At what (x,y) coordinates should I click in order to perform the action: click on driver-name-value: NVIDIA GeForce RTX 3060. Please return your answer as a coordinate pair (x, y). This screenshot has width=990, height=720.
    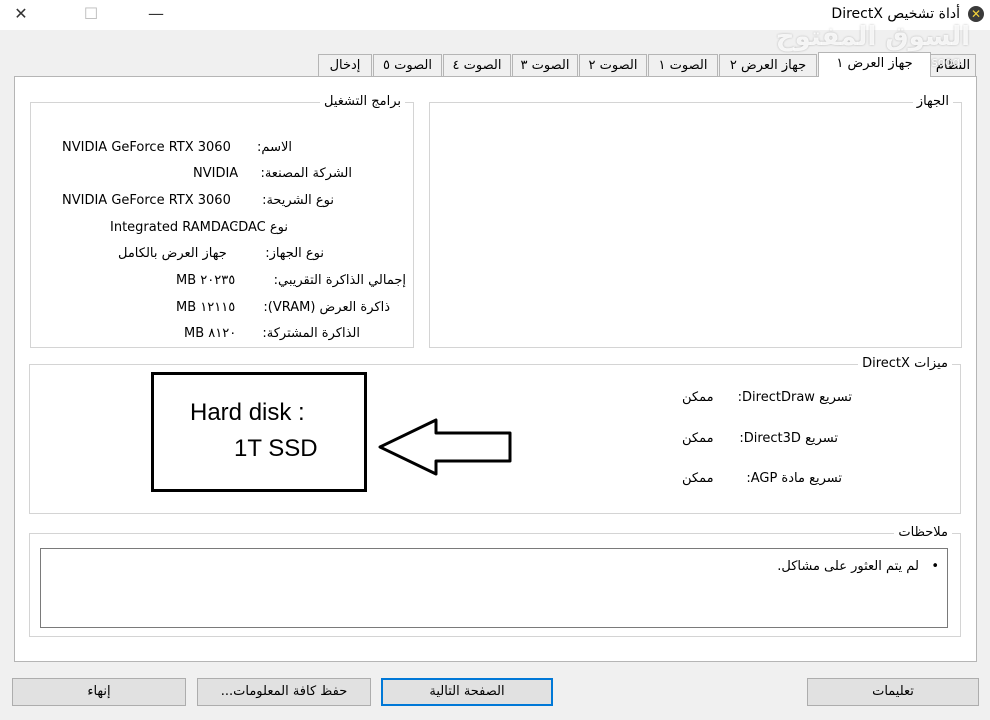
    Looking at the image, I should click on (146, 147).